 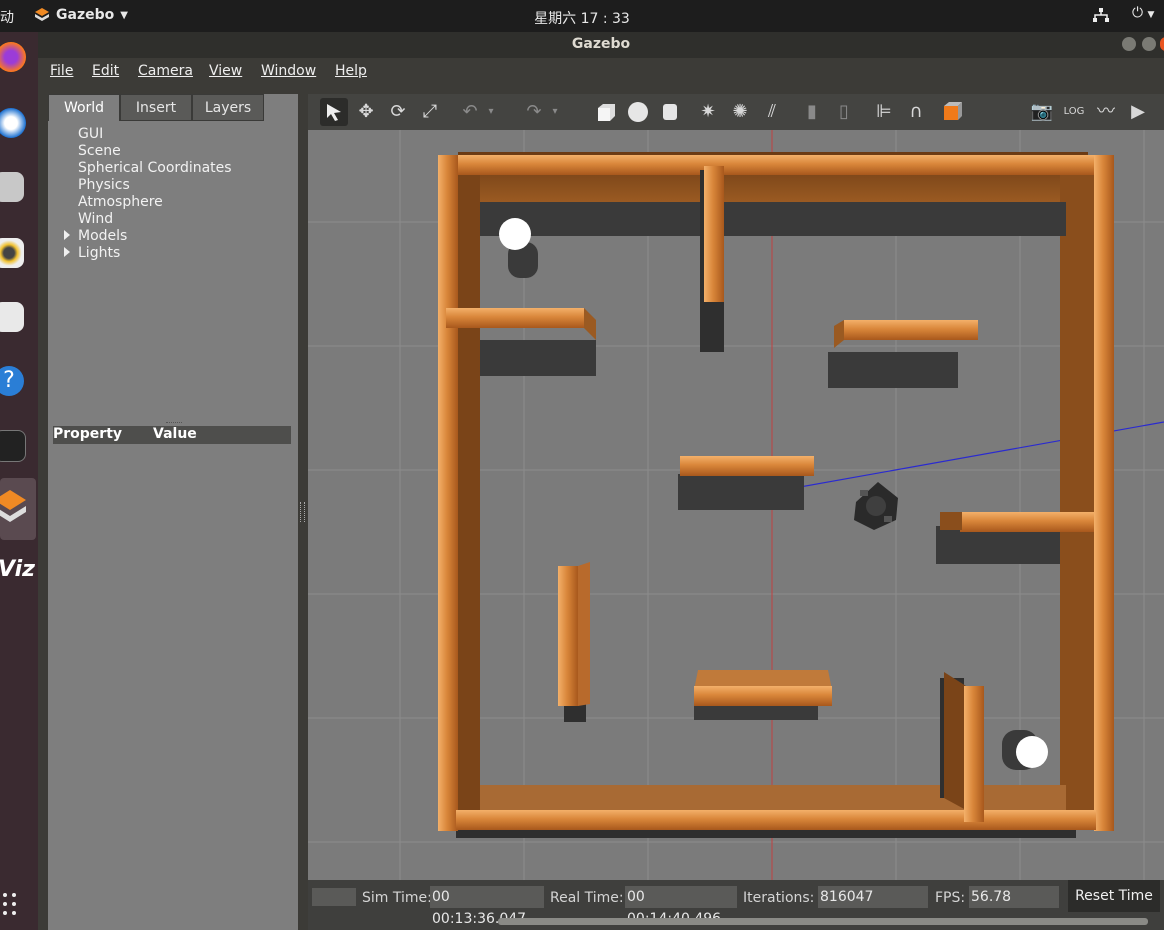 I want to click on menu-camera: Camera, so click(x=165, y=71).